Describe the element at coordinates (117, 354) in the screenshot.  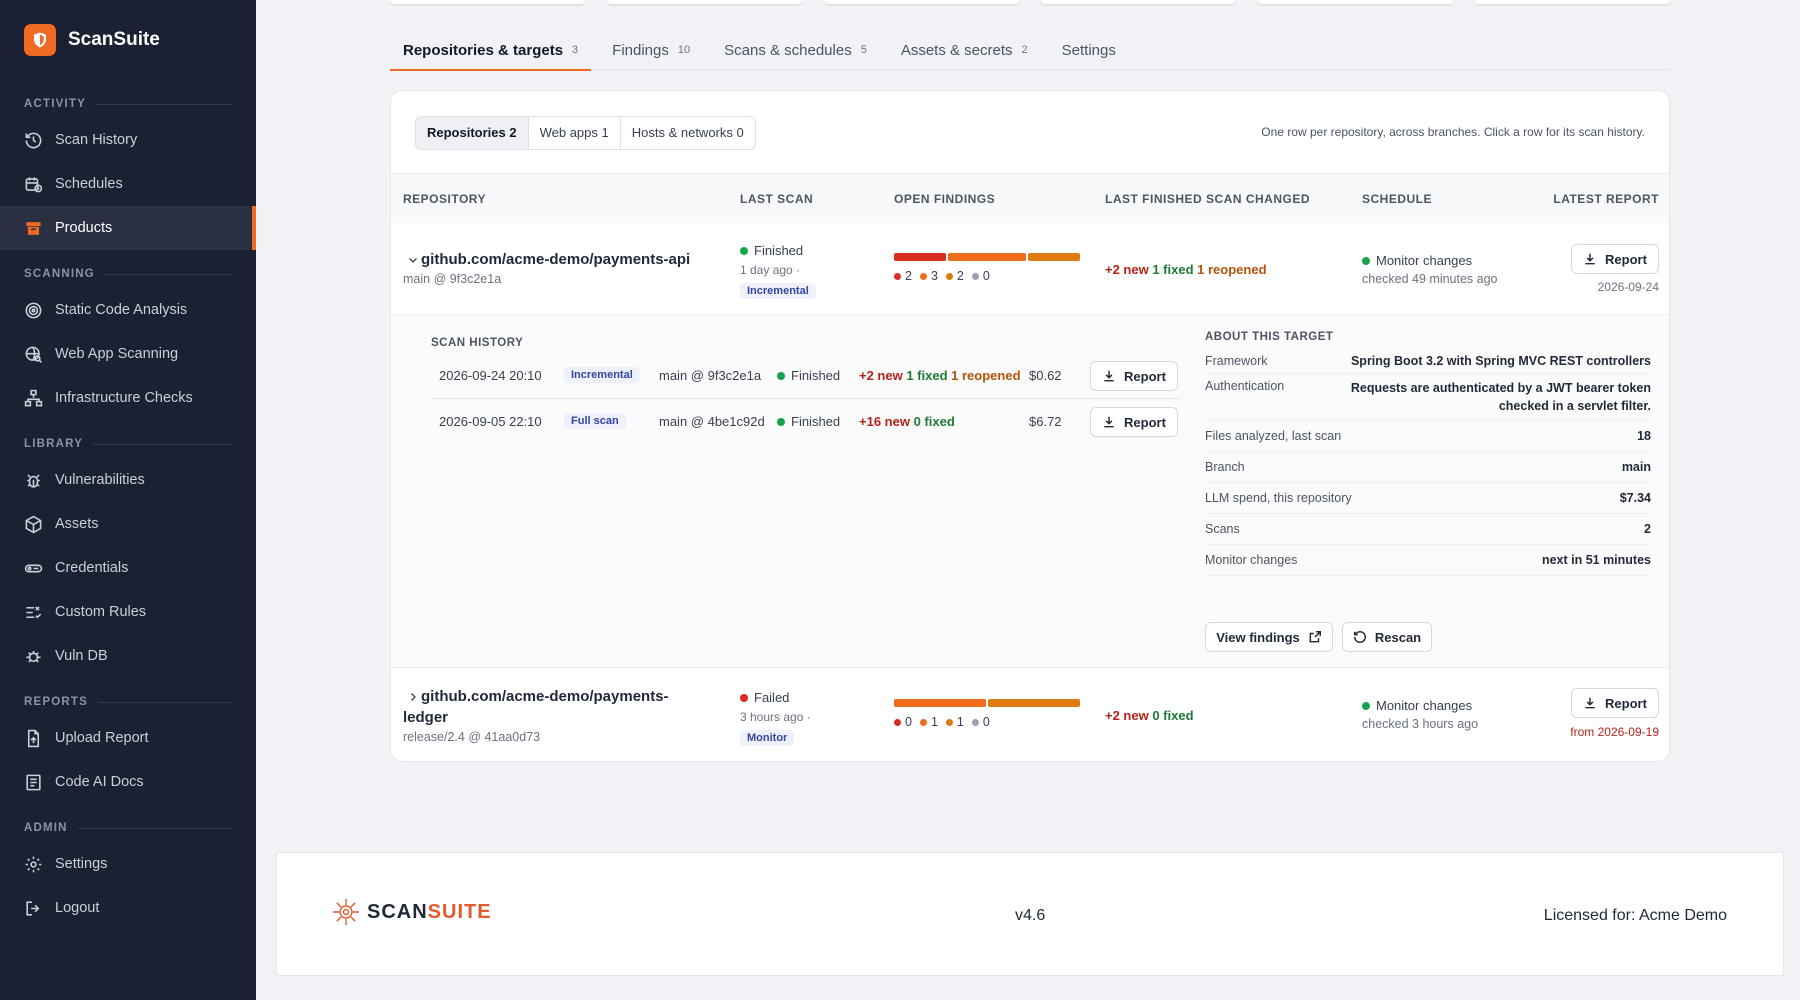
I see `sidebar-item-label: Web App Scanning` at that location.